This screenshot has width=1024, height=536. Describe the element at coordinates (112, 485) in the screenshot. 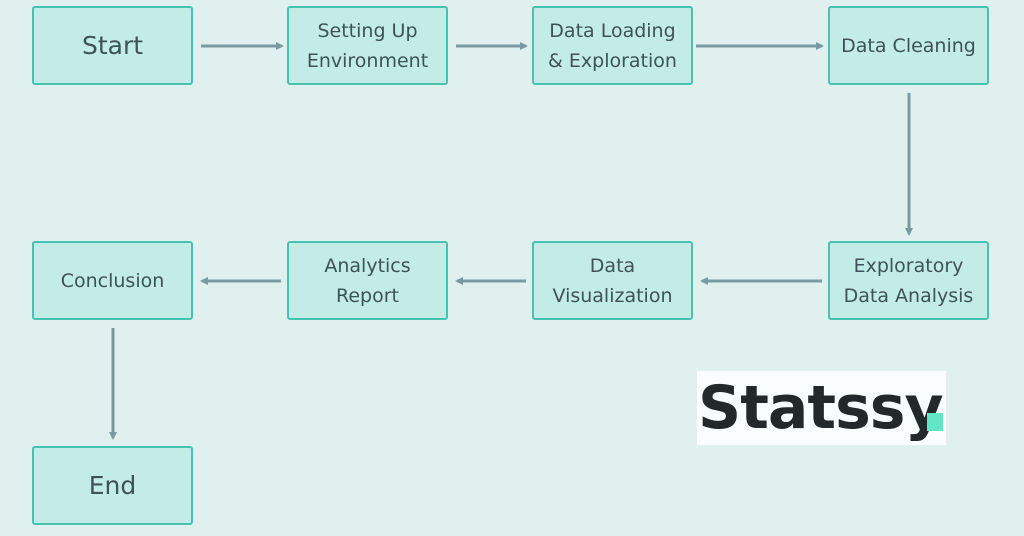

I see `node-end: End` at that location.